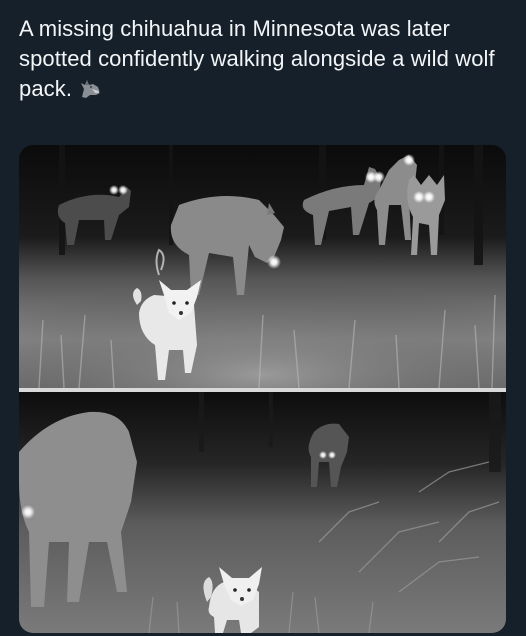  I want to click on wolf-emoji-icon, so click(90, 88).